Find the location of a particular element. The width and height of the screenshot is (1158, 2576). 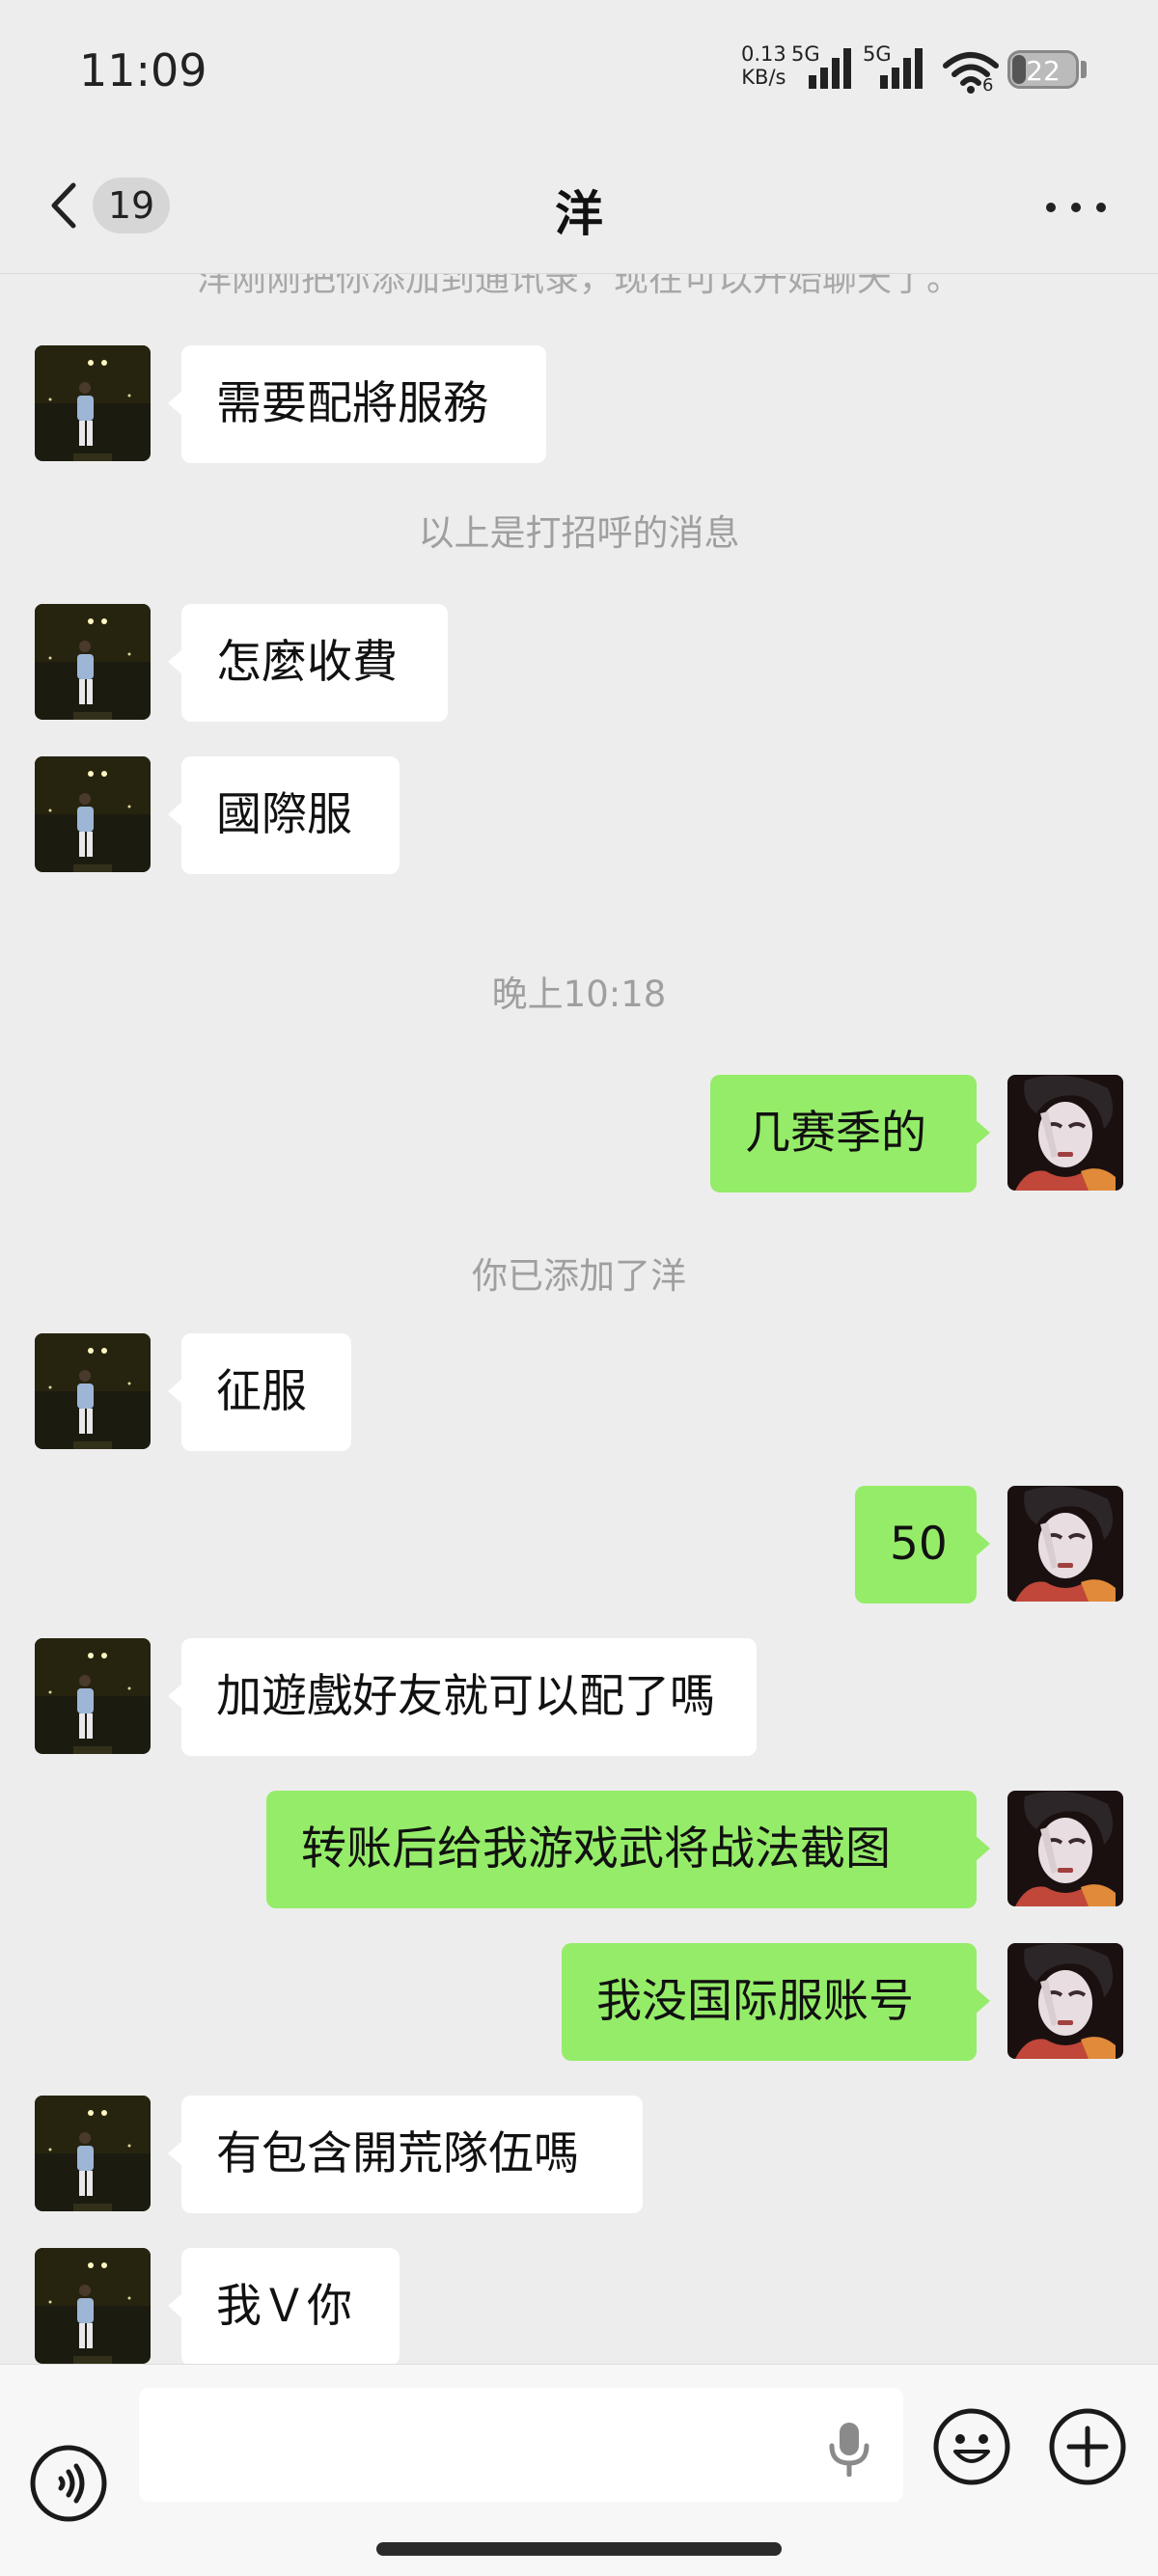

outgoing-message-bubble: 我没国际服账号 is located at coordinates (776, 2002).